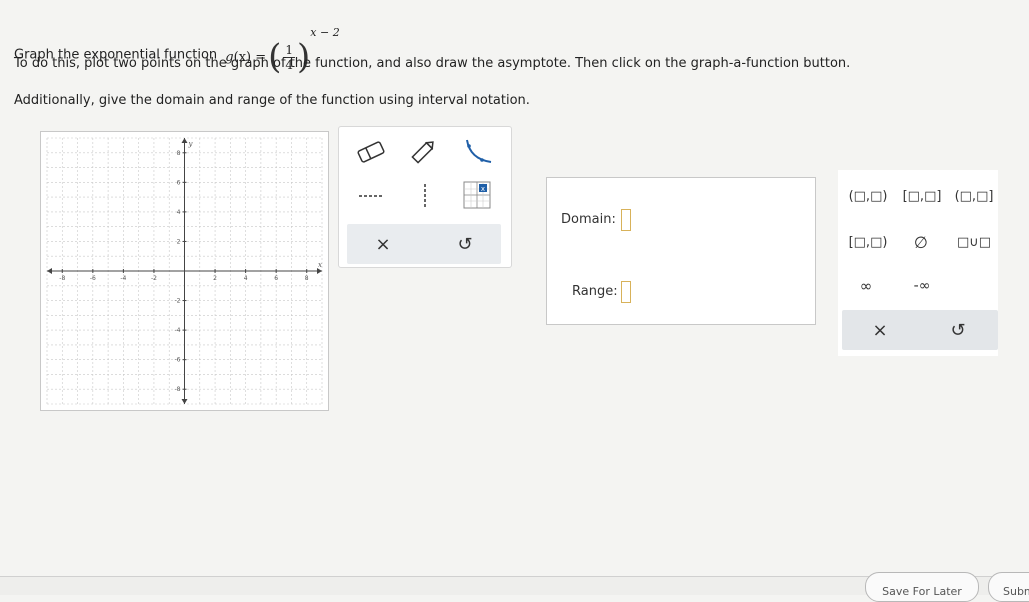 Image resolution: width=1029 pixels, height=602 pixels. I want to click on y-tick-label: 2, so click(179, 241).